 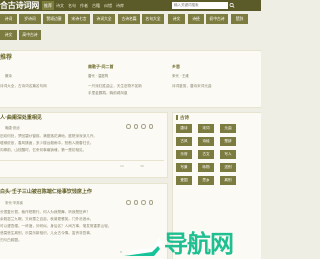 What do you see at coordinates (232, 5) in the screenshot?
I see `search-icon` at bounding box center [232, 5].